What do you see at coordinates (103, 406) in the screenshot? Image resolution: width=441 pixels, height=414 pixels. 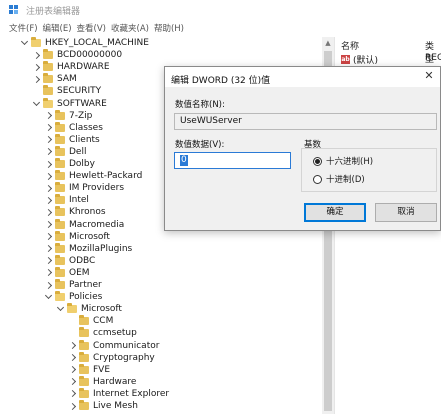 I see `tree-item: Live Mesh` at bounding box center [103, 406].